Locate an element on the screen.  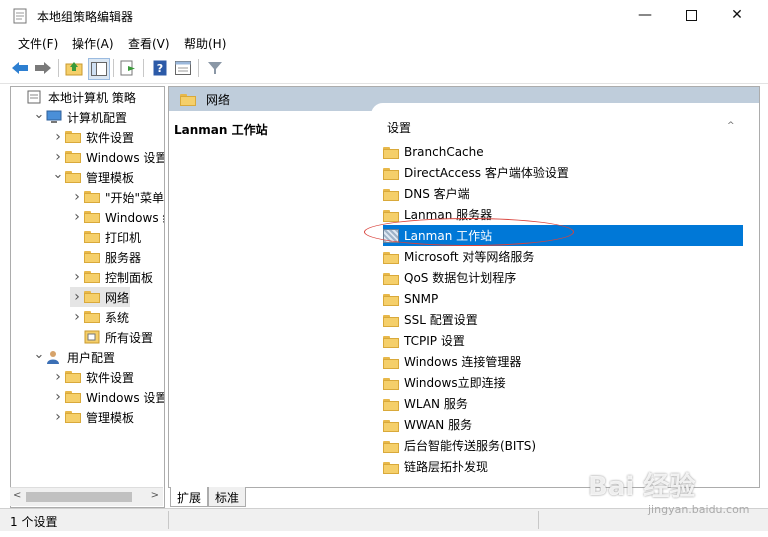
list-item-label: WWAN 服务 is located at coordinates (438, 425).